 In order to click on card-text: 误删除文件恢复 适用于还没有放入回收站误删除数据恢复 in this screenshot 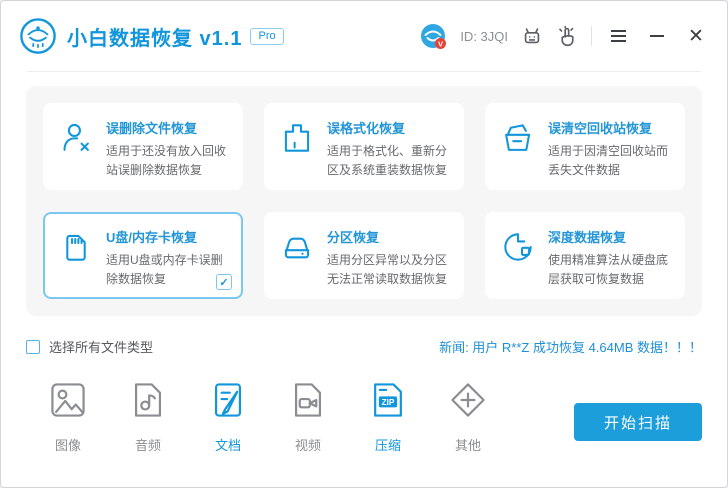, I will do `click(168, 147)`.